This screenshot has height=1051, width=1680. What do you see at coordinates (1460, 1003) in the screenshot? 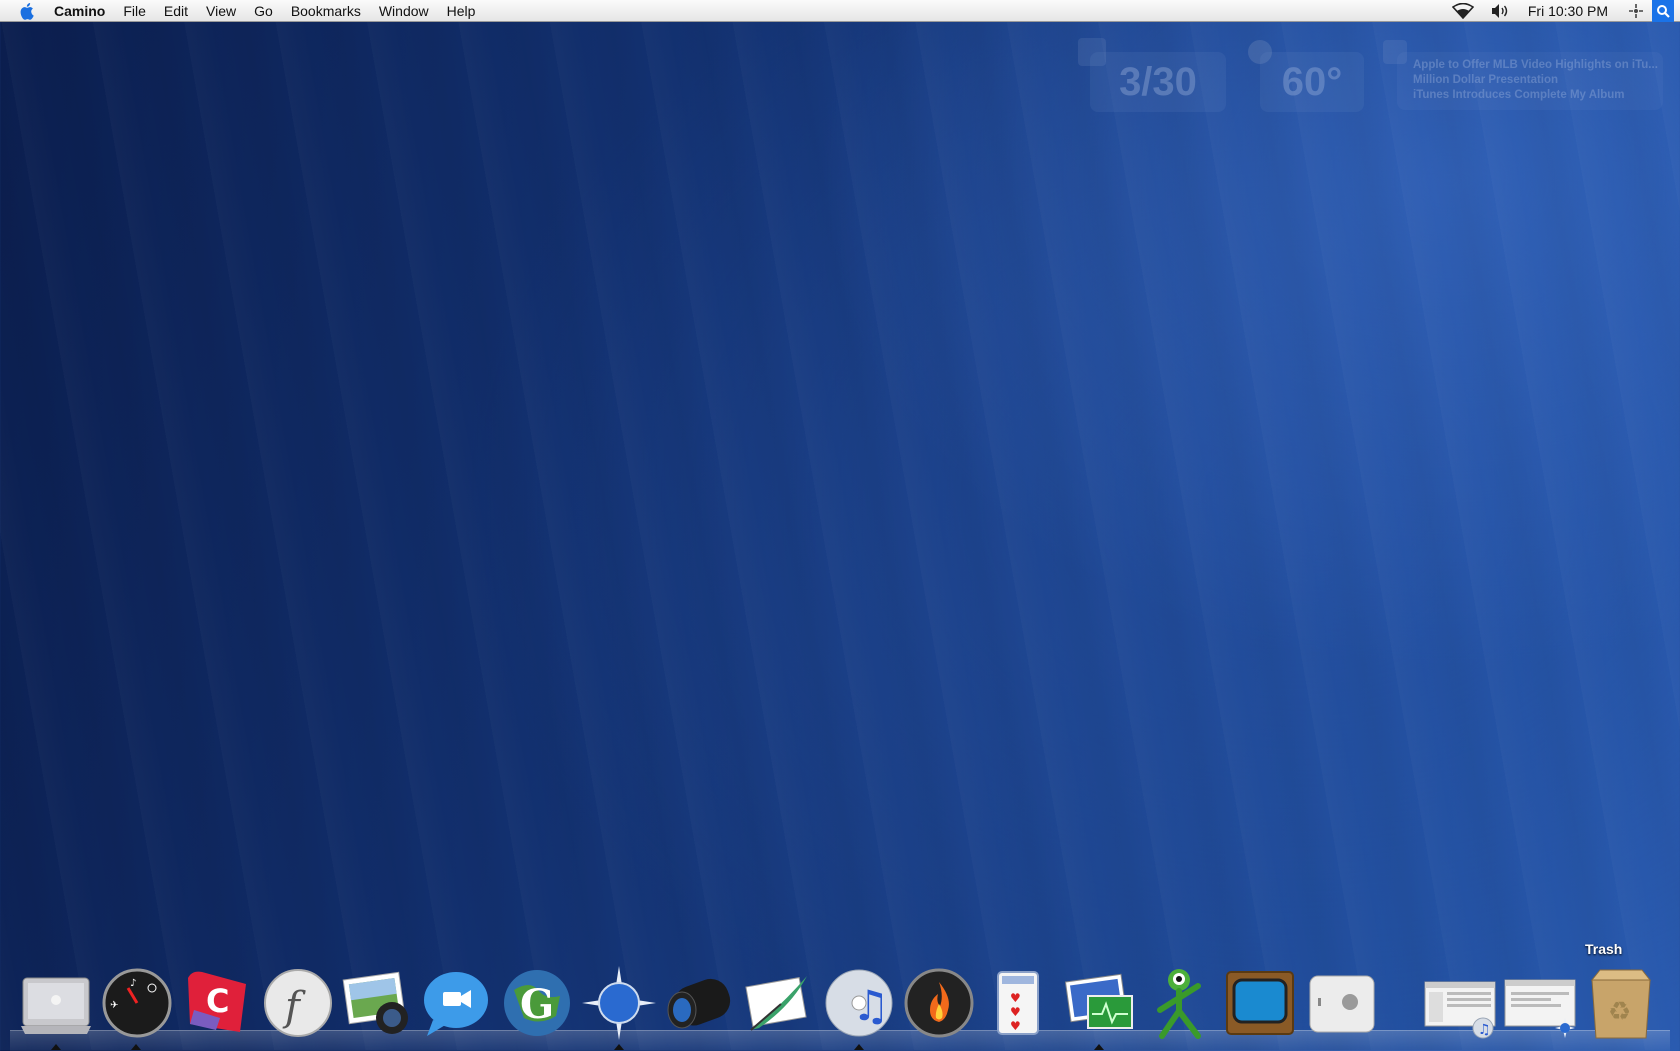
I see `itunes-window-icon: ♫` at bounding box center [1460, 1003].